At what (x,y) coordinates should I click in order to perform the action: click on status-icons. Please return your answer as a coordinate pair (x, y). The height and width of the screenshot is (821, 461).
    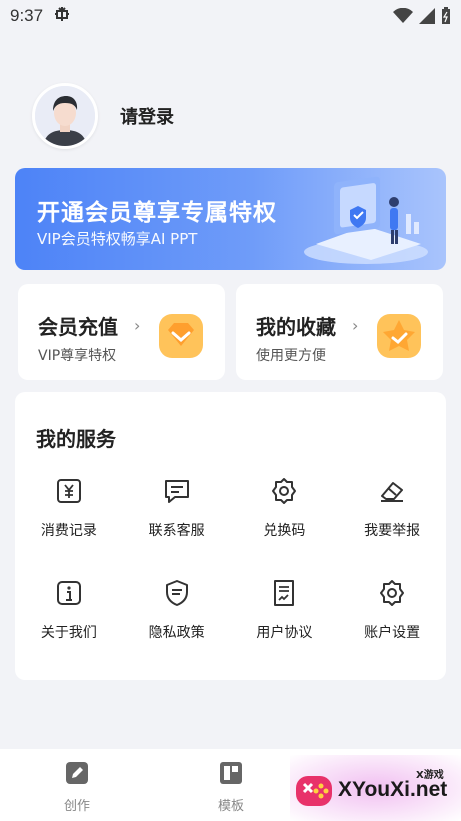
    Looking at the image, I should click on (422, 16).